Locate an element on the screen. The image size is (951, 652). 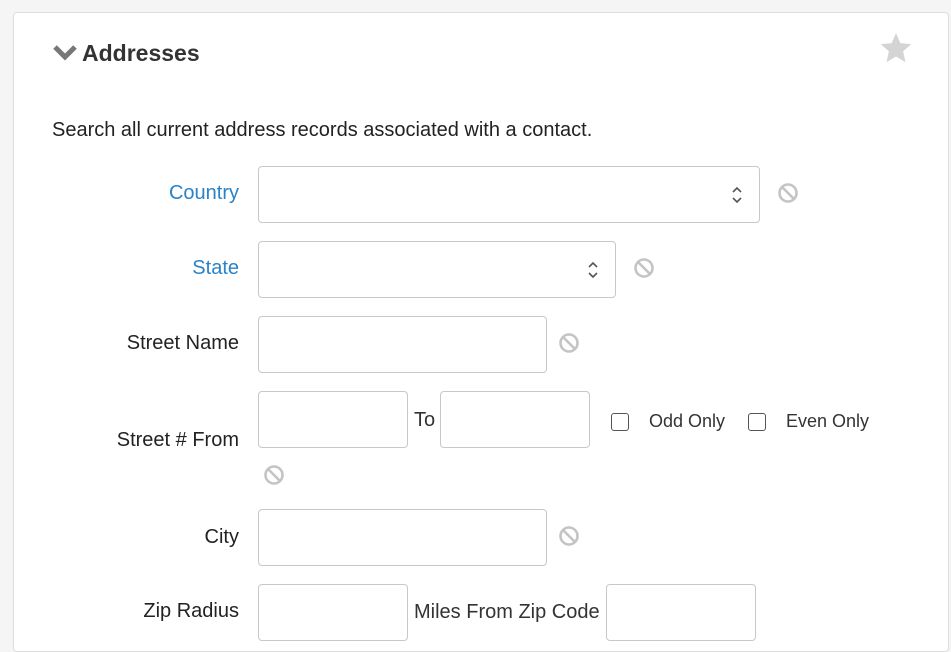
street-number-clear-icon is located at coordinates (274, 475).